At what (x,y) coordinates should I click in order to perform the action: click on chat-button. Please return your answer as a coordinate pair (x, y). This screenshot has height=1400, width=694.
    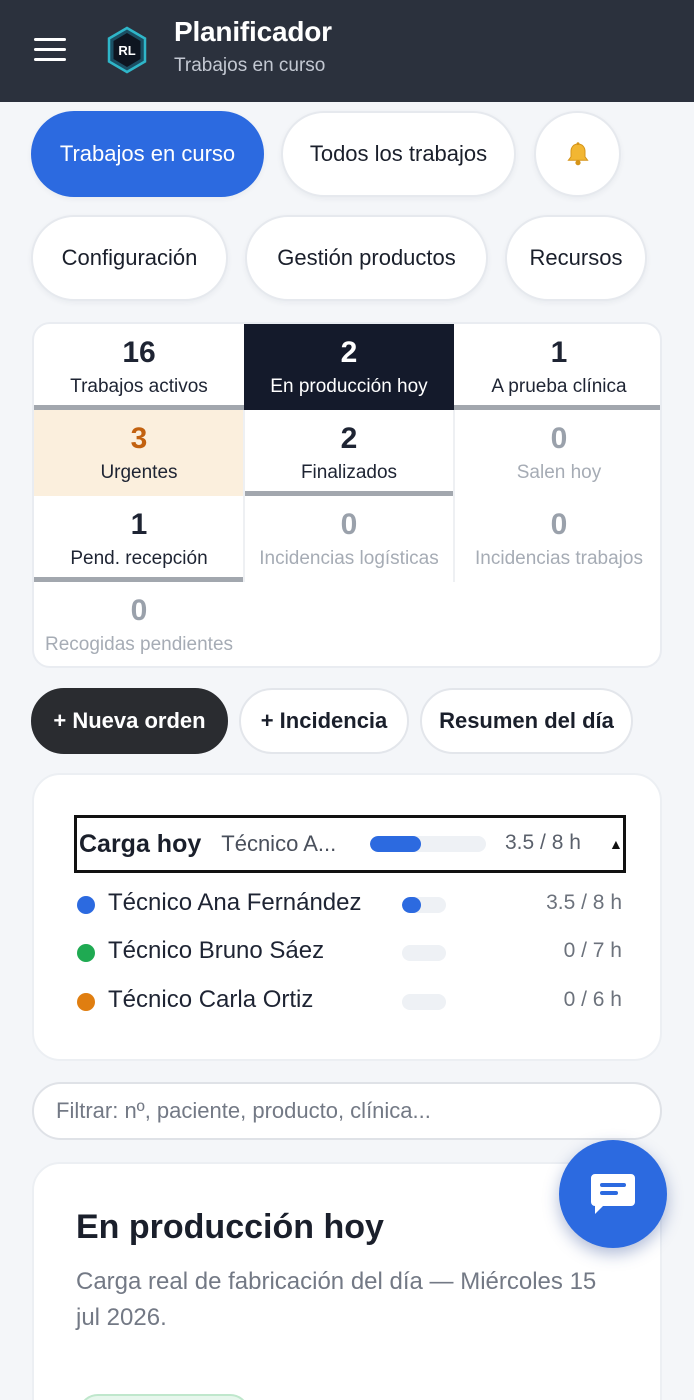
    Looking at the image, I should click on (613, 1194).